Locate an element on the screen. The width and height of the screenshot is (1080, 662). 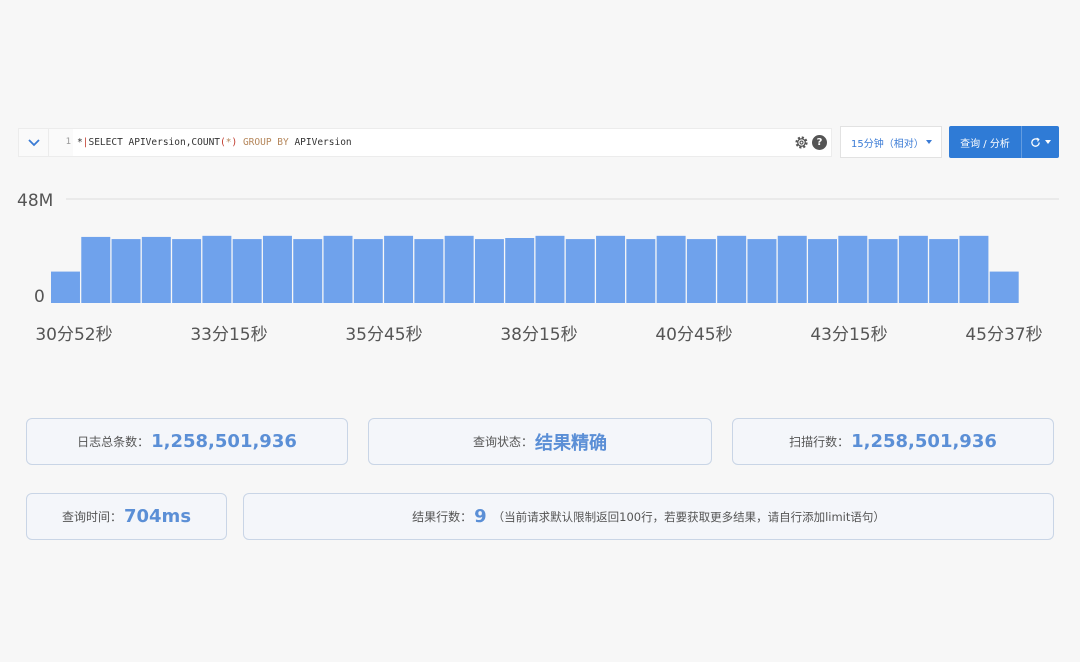
x-tick-label: 38分15秒 is located at coordinates (538, 335).